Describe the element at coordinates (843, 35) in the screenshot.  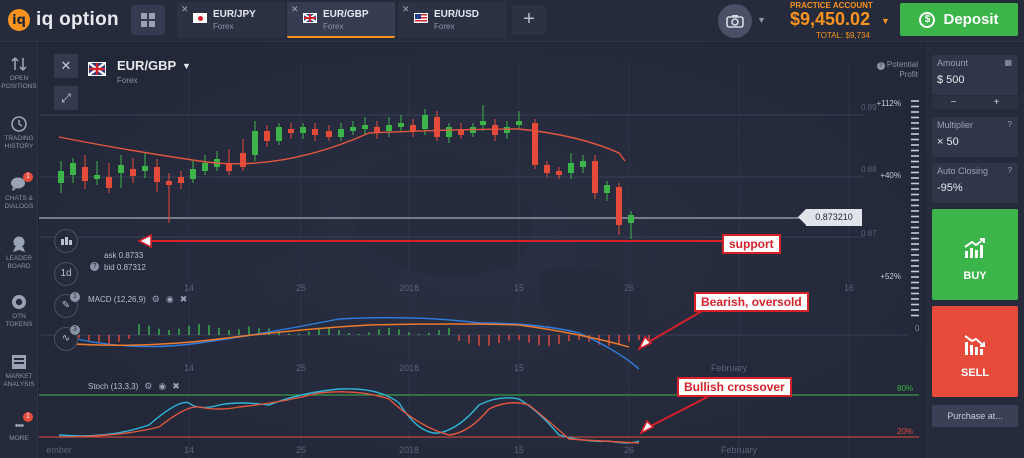
I see `total-balance: TOTAL: $9,734` at that location.